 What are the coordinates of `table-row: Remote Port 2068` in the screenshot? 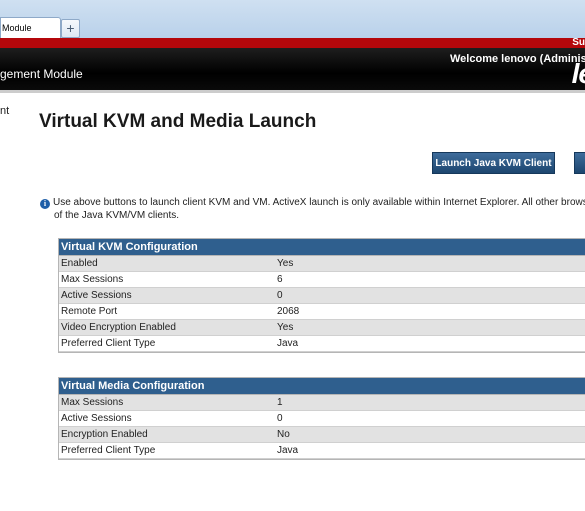 It's located at (322, 312).